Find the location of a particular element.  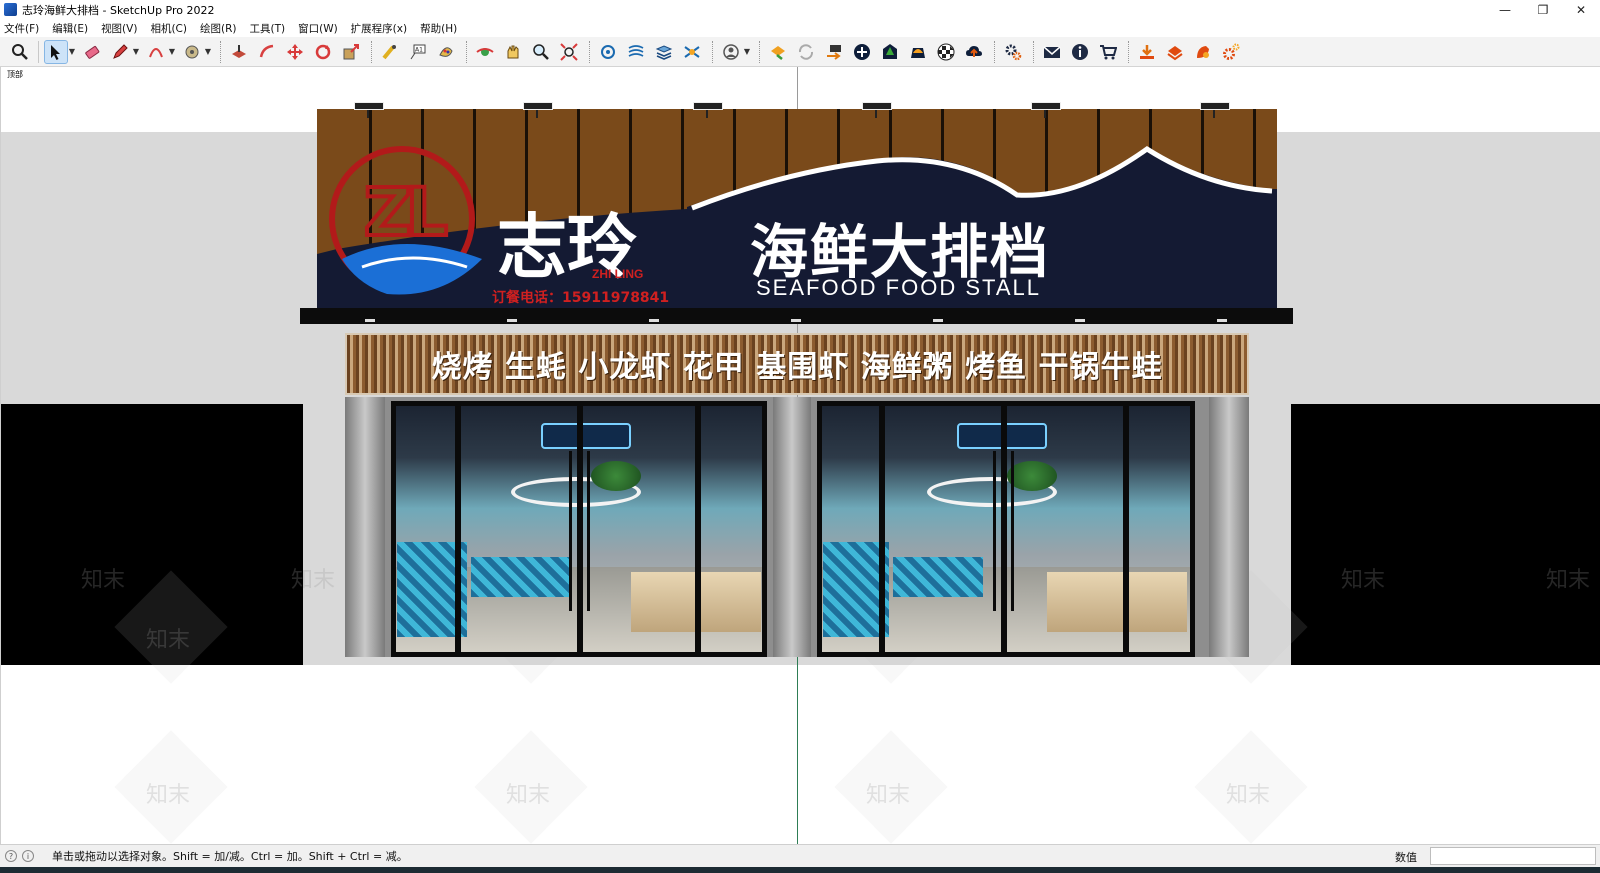

extension-icon is located at coordinates (1175, 52).